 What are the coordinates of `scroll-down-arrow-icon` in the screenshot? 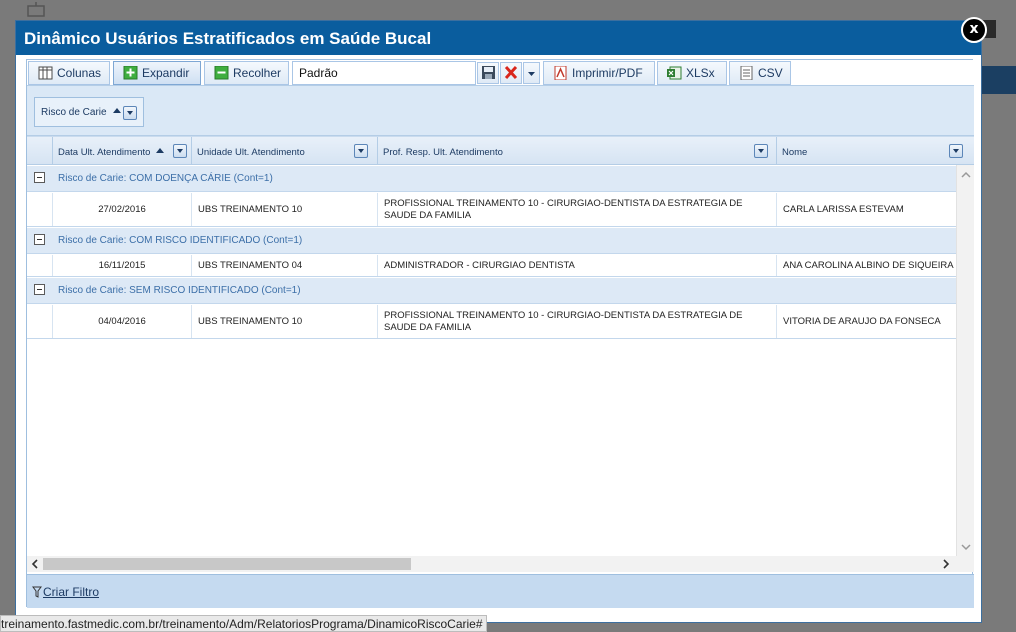 It's located at (965, 547).